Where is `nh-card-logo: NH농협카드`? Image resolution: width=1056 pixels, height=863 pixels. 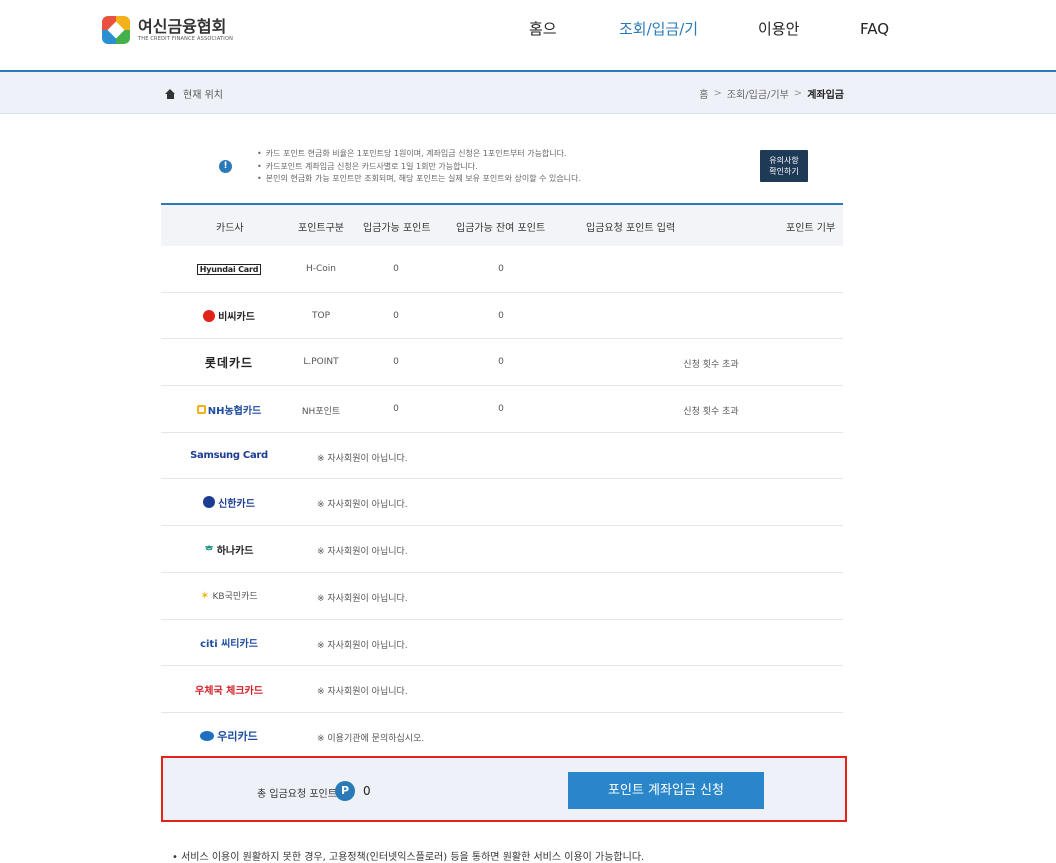
nh-card-logo: NH농협카드 is located at coordinates (229, 409).